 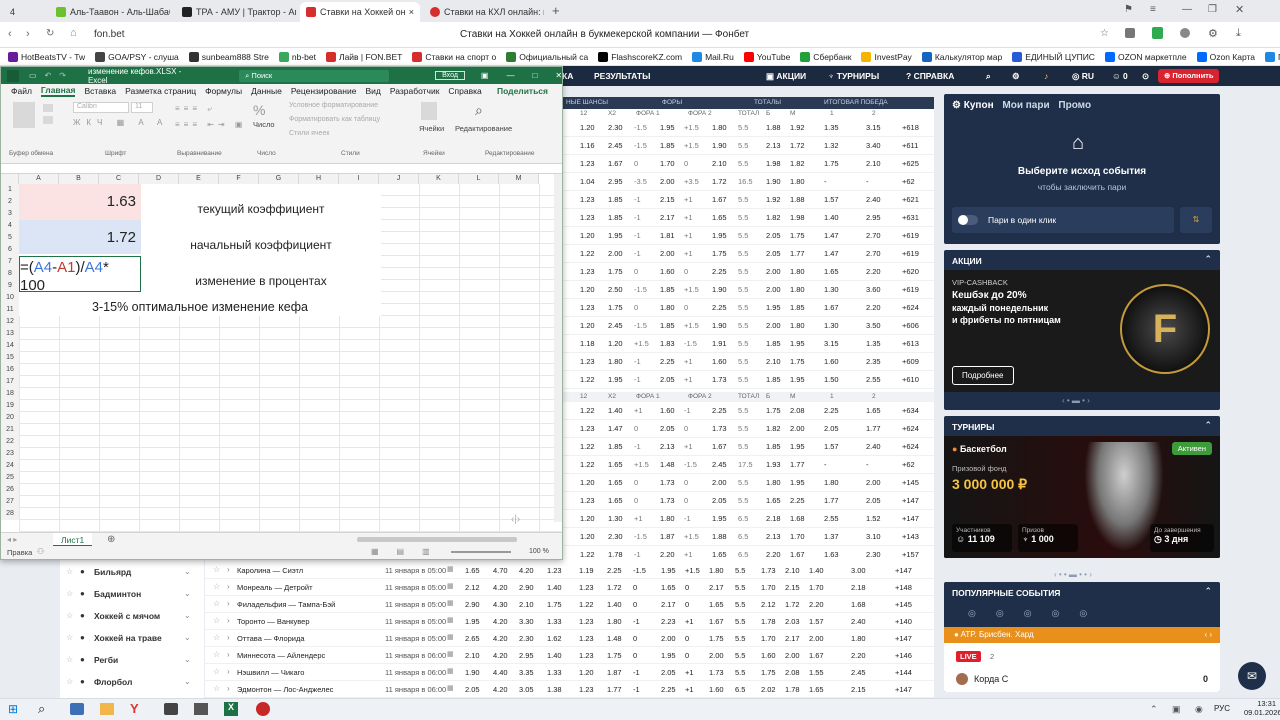 I want to click on odds-cell: 2.17, so click(x=792, y=638).